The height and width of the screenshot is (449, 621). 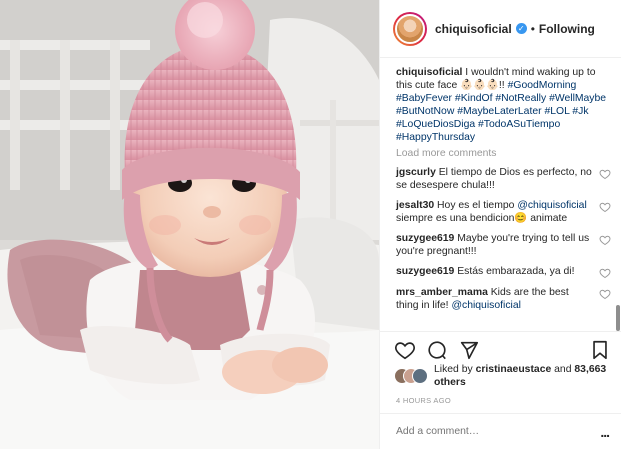 I want to click on hashtag: #GoodMorning, so click(x=542, y=85).